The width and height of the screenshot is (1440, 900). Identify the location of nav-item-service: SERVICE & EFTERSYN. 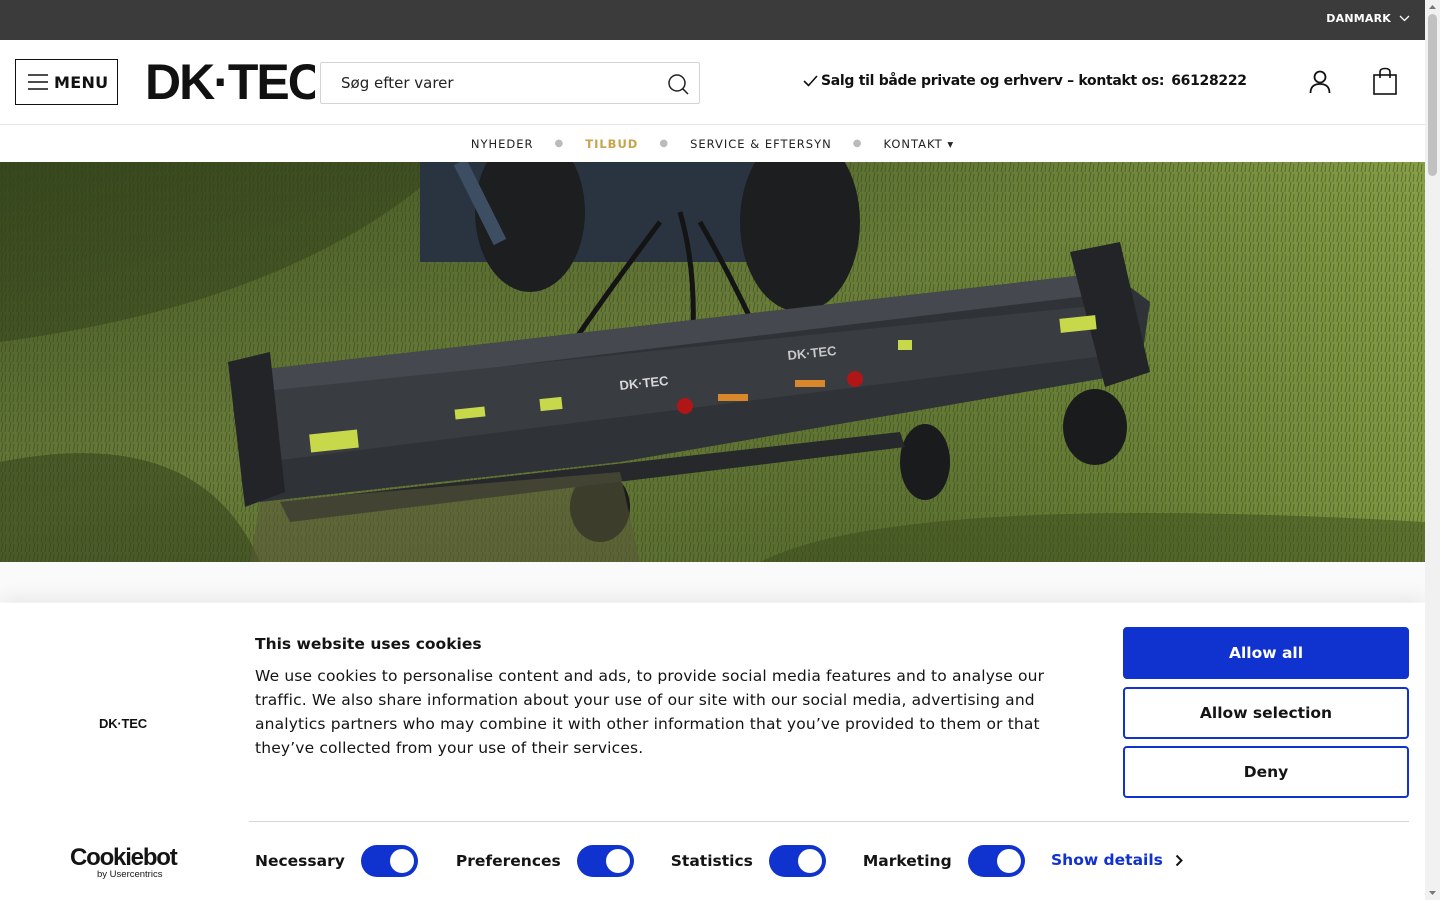
(761, 144).